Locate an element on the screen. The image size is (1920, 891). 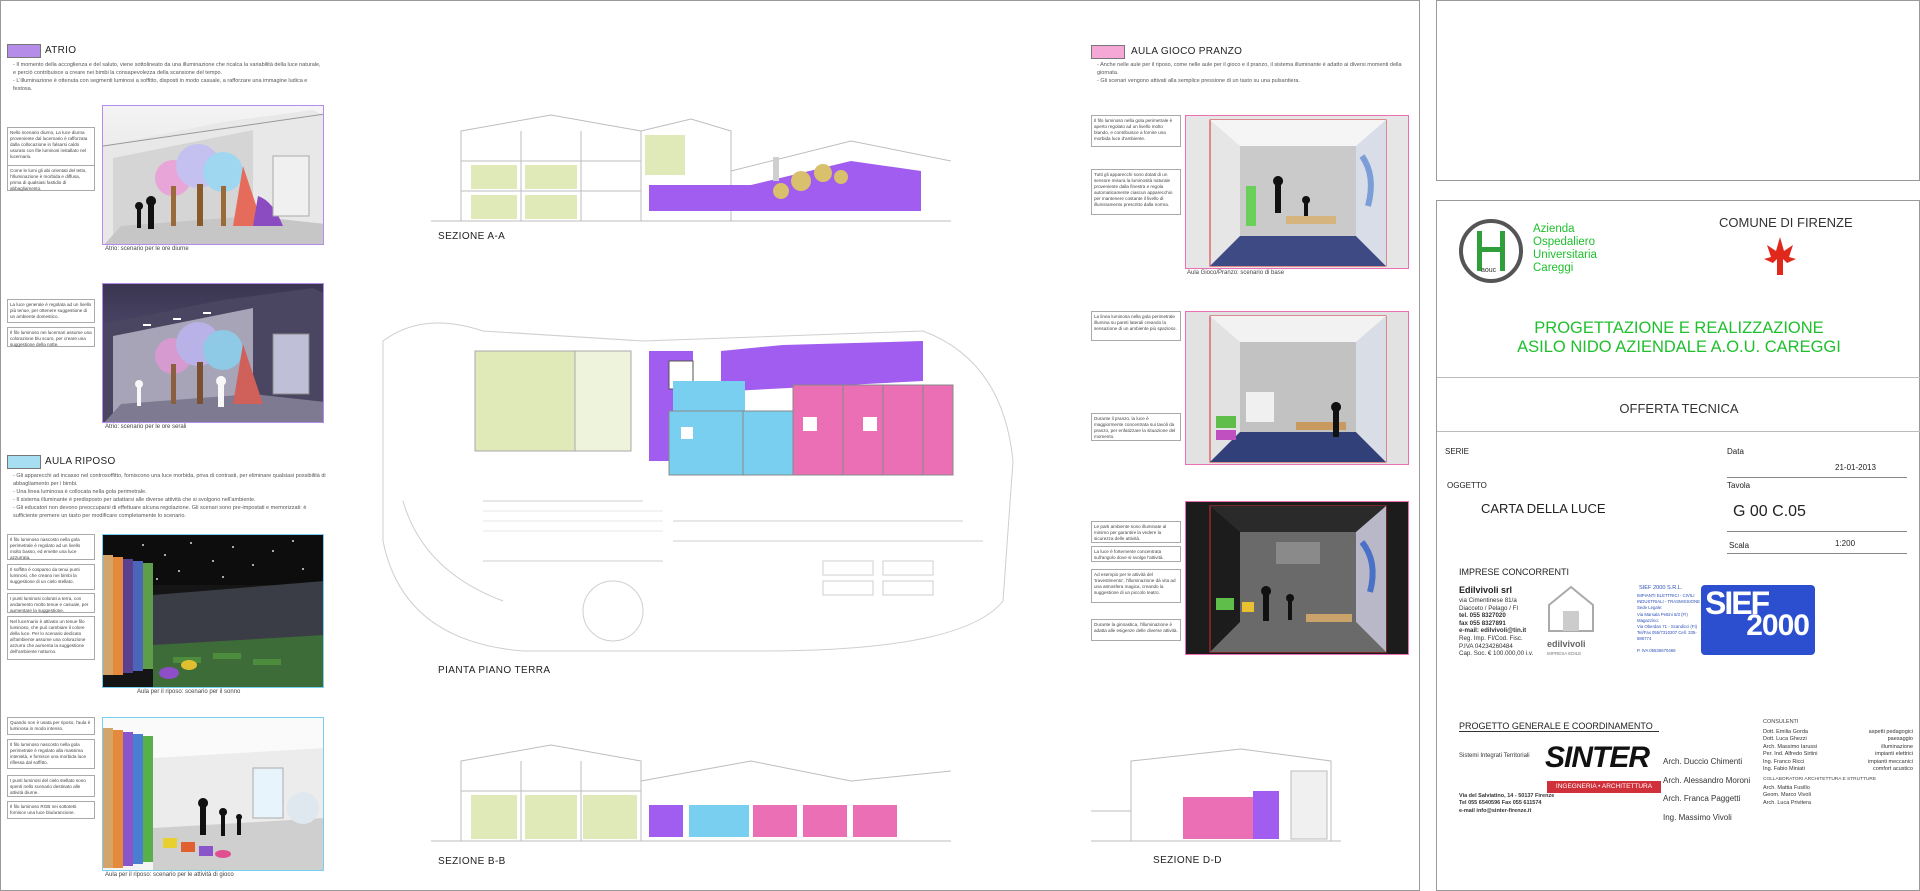
florence-lily-icon is located at coordinates (1780, 256).